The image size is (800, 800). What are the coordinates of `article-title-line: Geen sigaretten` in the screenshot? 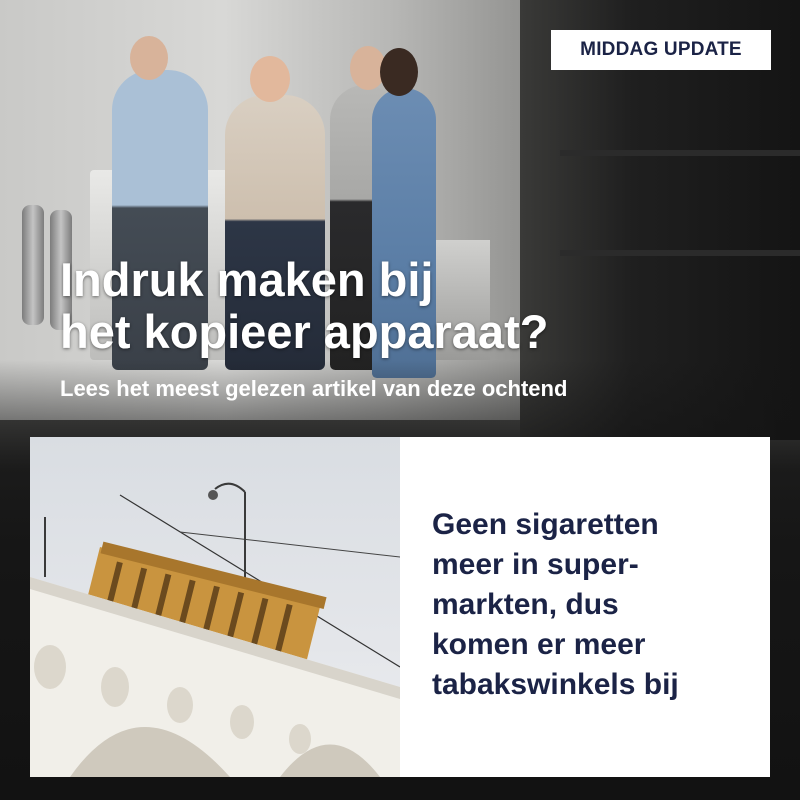 It's located at (545, 524).